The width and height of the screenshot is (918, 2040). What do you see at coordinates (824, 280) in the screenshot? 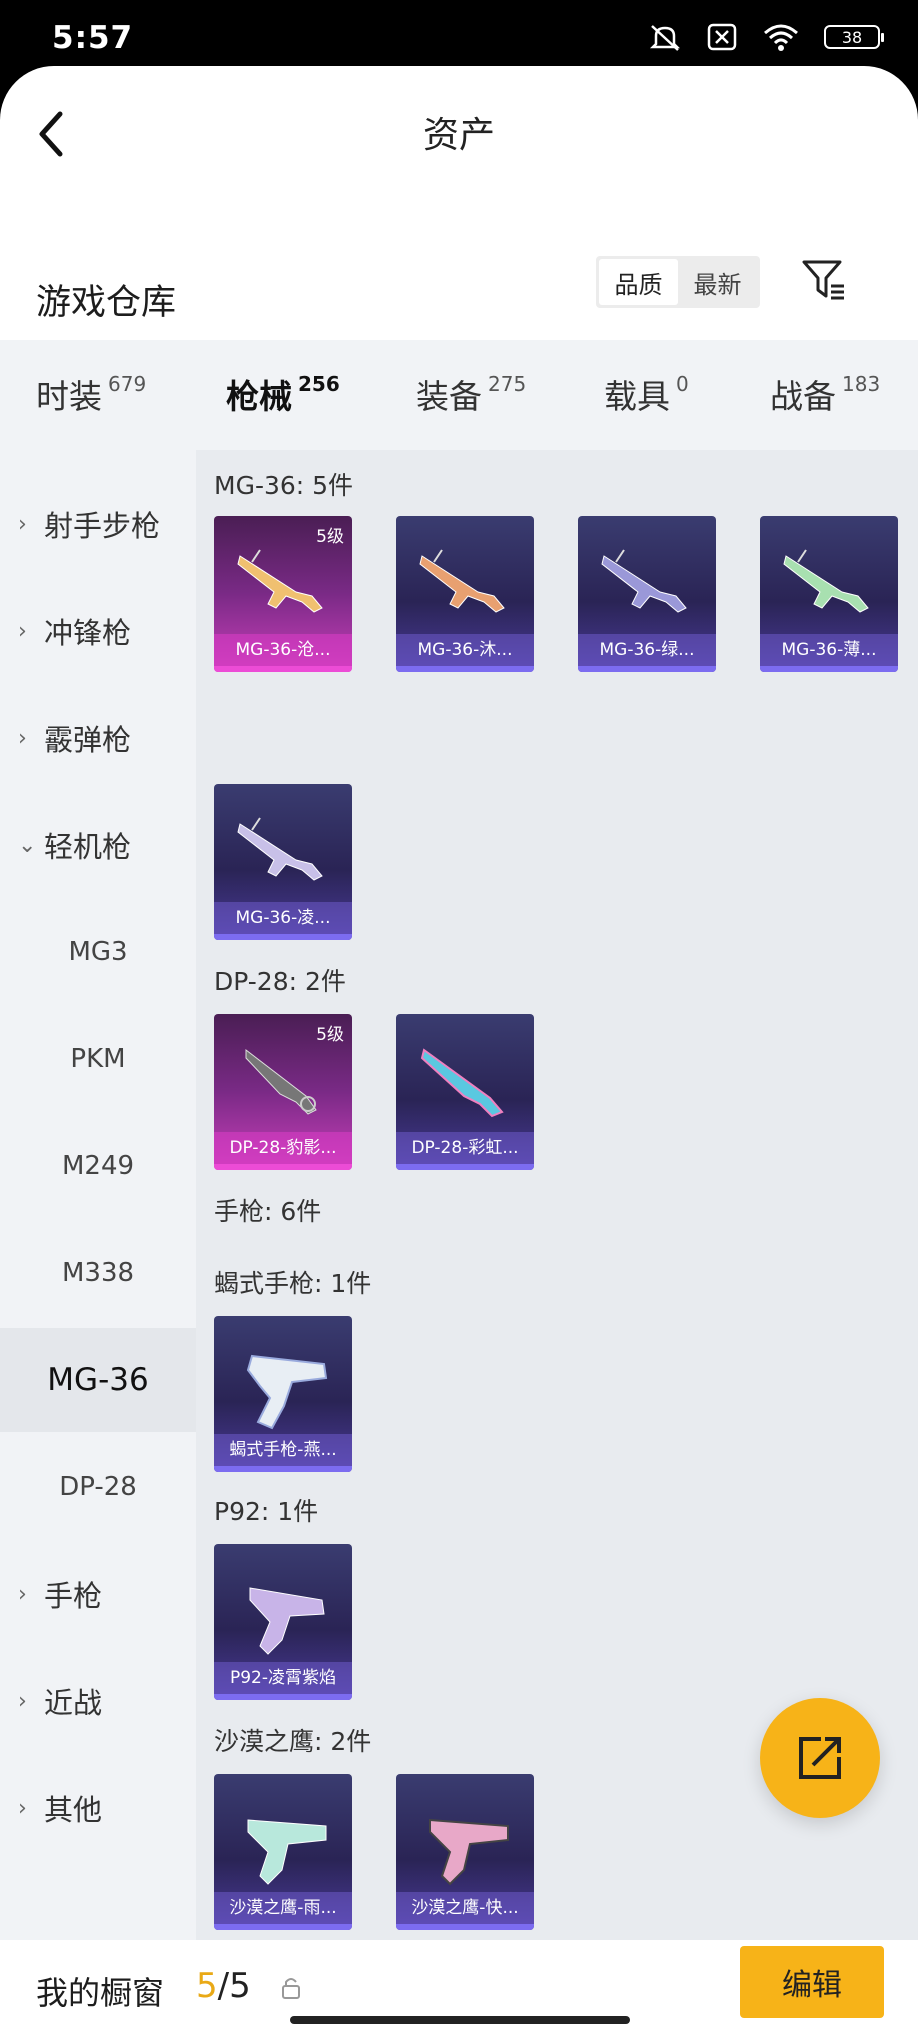
I see `filter-icon` at bounding box center [824, 280].